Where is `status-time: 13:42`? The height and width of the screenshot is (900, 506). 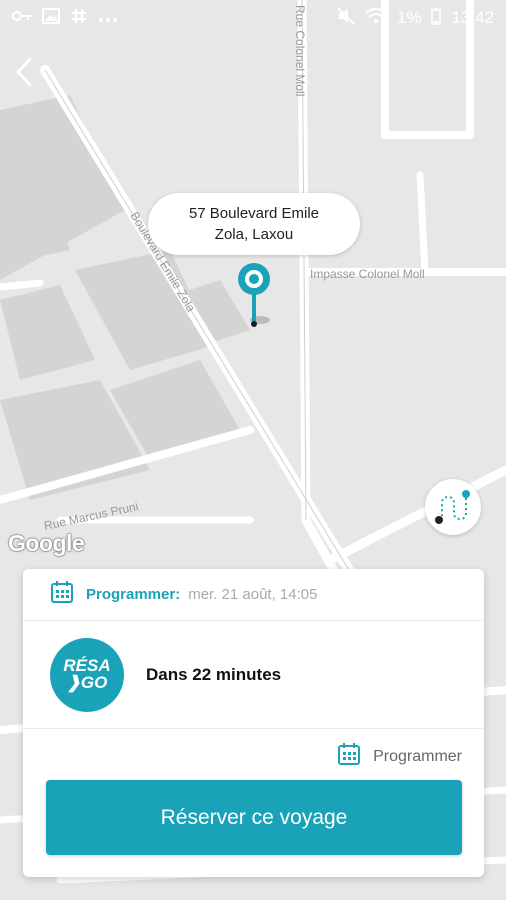
status-time: 13:42 is located at coordinates (472, 17).